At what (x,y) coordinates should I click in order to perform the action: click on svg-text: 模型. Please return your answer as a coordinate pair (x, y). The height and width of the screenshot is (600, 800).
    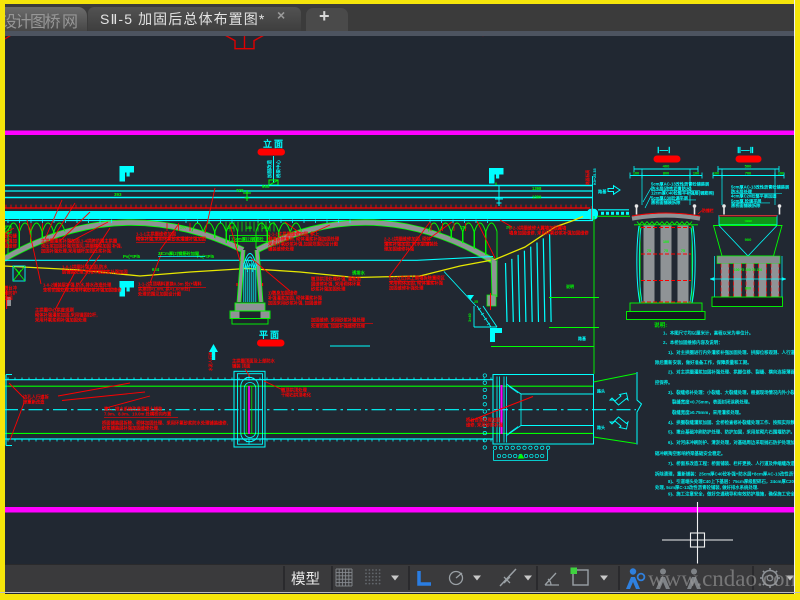
    Looking at the image, I should click on (305, 579).